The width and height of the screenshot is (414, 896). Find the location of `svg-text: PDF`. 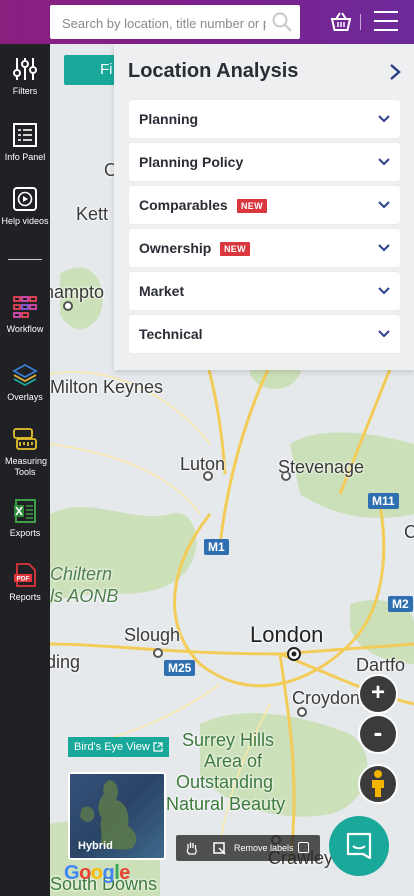

svg-text: PDF is located at coordinates (23, 579).